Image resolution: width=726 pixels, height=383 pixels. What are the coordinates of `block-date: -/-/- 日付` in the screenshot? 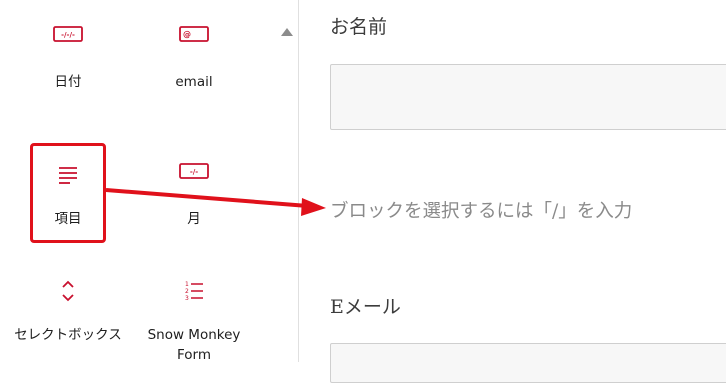 It's located at (68, 58).